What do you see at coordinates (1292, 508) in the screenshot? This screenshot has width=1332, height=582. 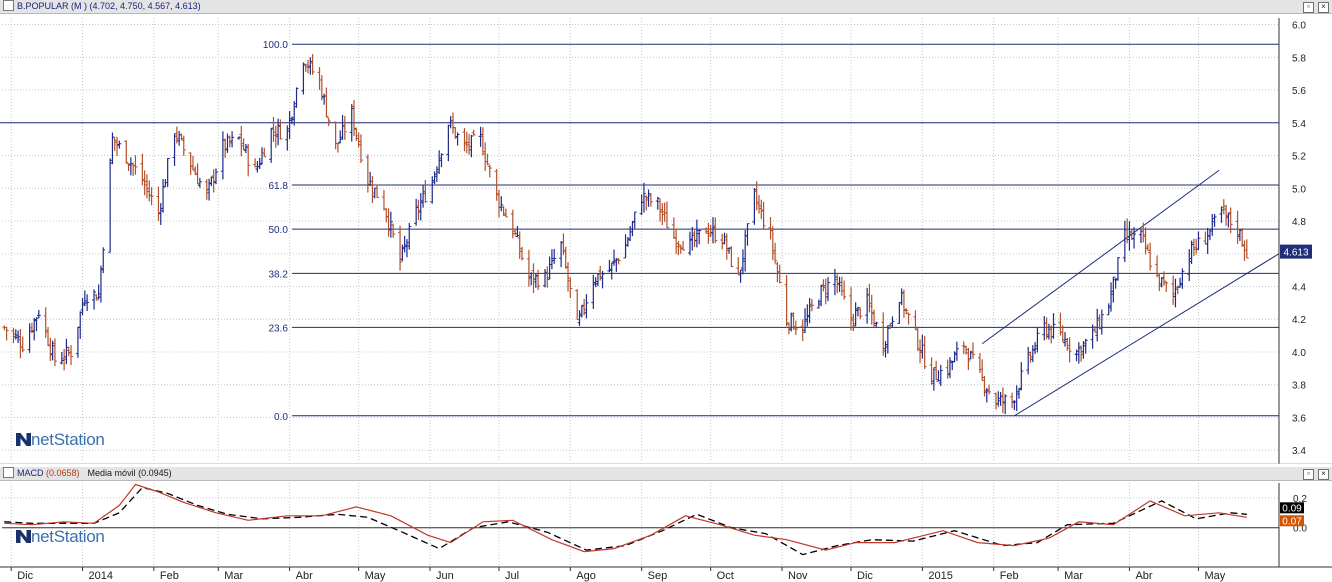 I see `signal-tag-text: 0.09` at bounding box center [1292, 508].